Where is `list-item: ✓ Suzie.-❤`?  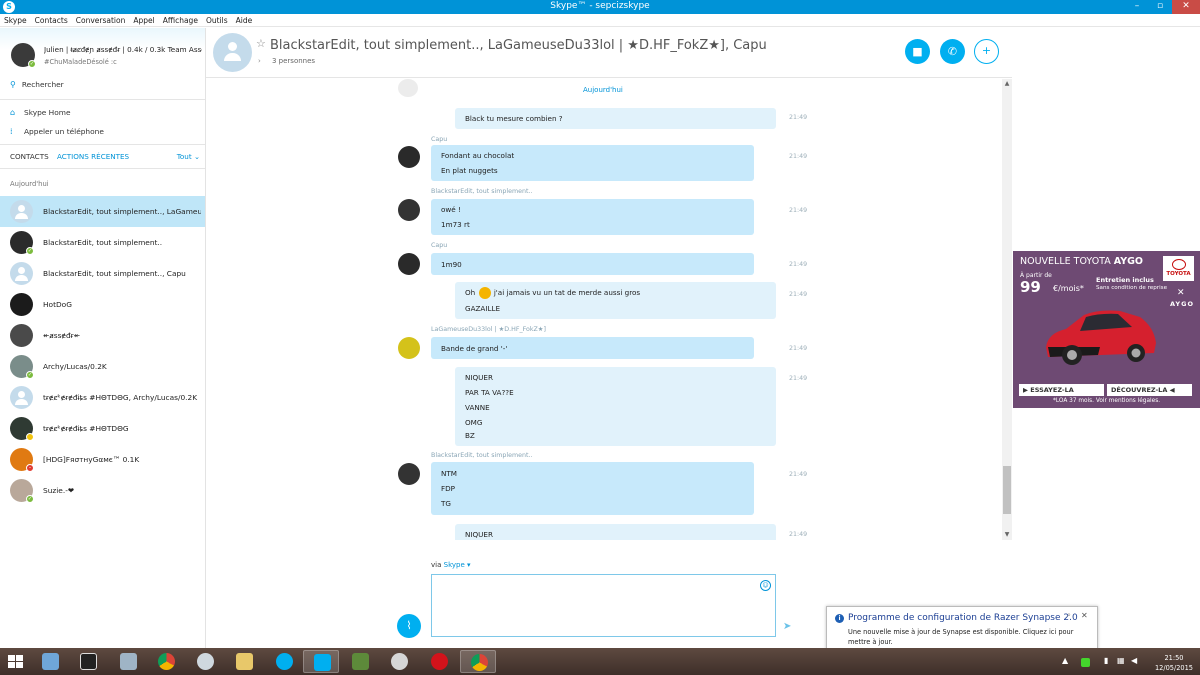 list-item: ✓ Suzie.-❤ is located at coordinates (102, 490).